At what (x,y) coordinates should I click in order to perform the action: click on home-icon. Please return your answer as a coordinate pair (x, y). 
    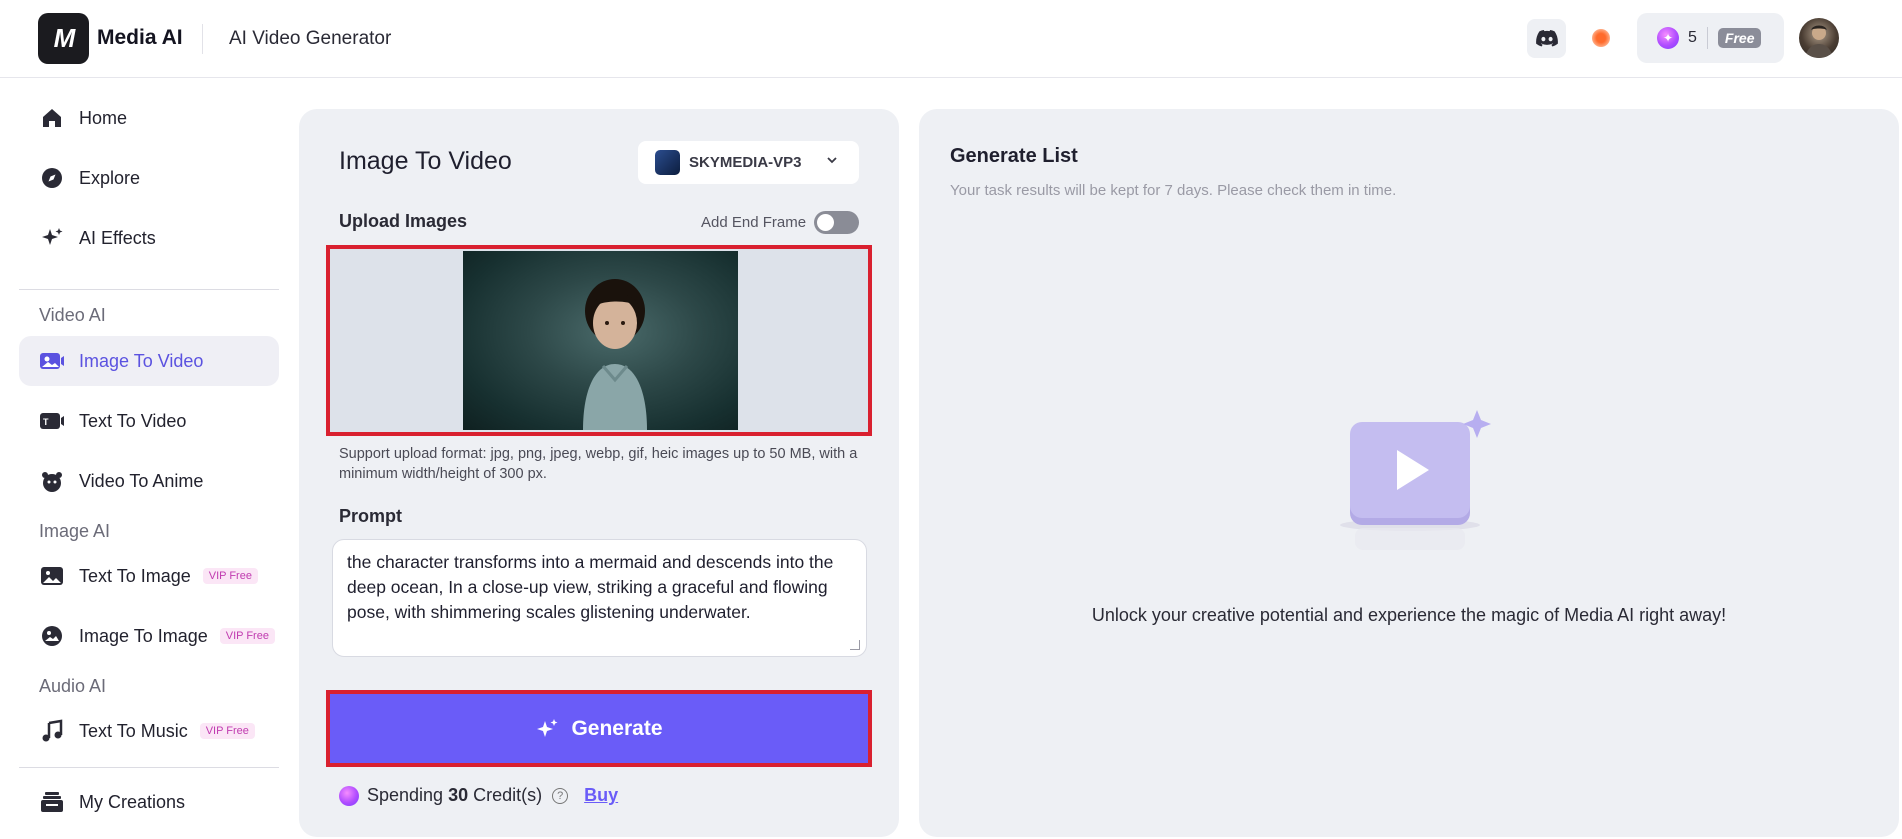
    Looking at the image, I should click on (52, 118).